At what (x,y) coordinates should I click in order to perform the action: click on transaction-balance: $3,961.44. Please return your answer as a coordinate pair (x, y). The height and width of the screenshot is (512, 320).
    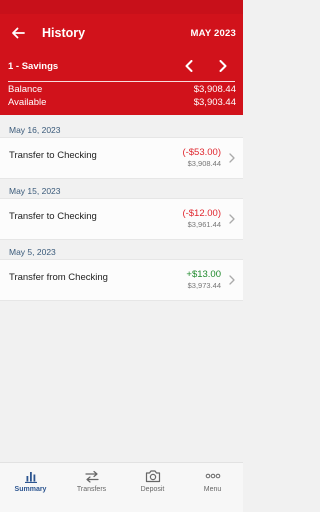
    Looking at the image, I should click on (204, 224).